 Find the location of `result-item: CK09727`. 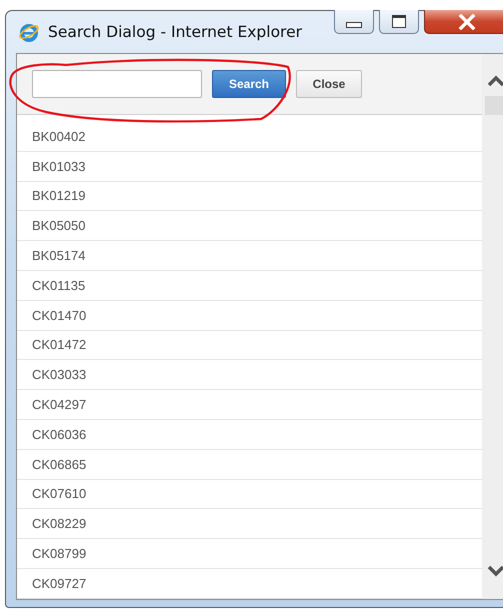

result-item: CK09727 is located at coordinates (249, 583).